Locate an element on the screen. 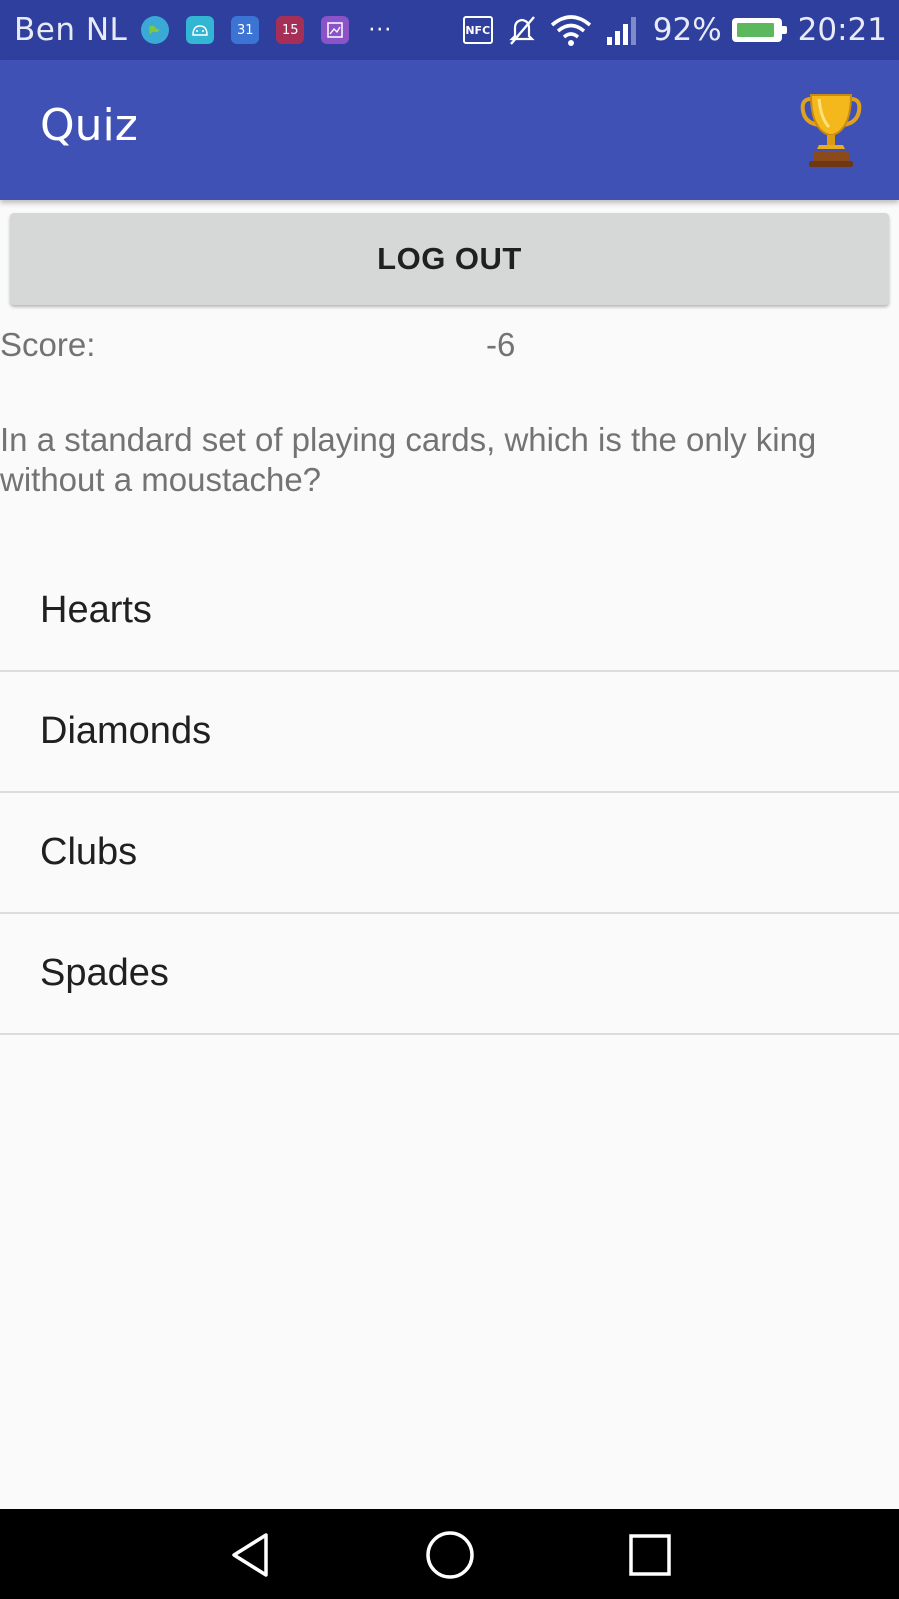 The height and width of the screenshot is (1599, 899). answer-label: Spades is located at coordinates (104, 973).